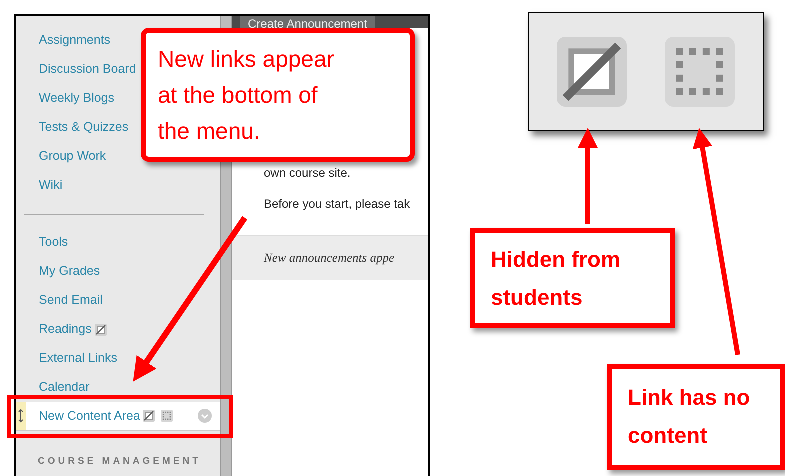 The image size is (785, 476). Describe the element at coordinates (89, 416) in the screenshot. I see `menu-link: New Content Area` at that location.